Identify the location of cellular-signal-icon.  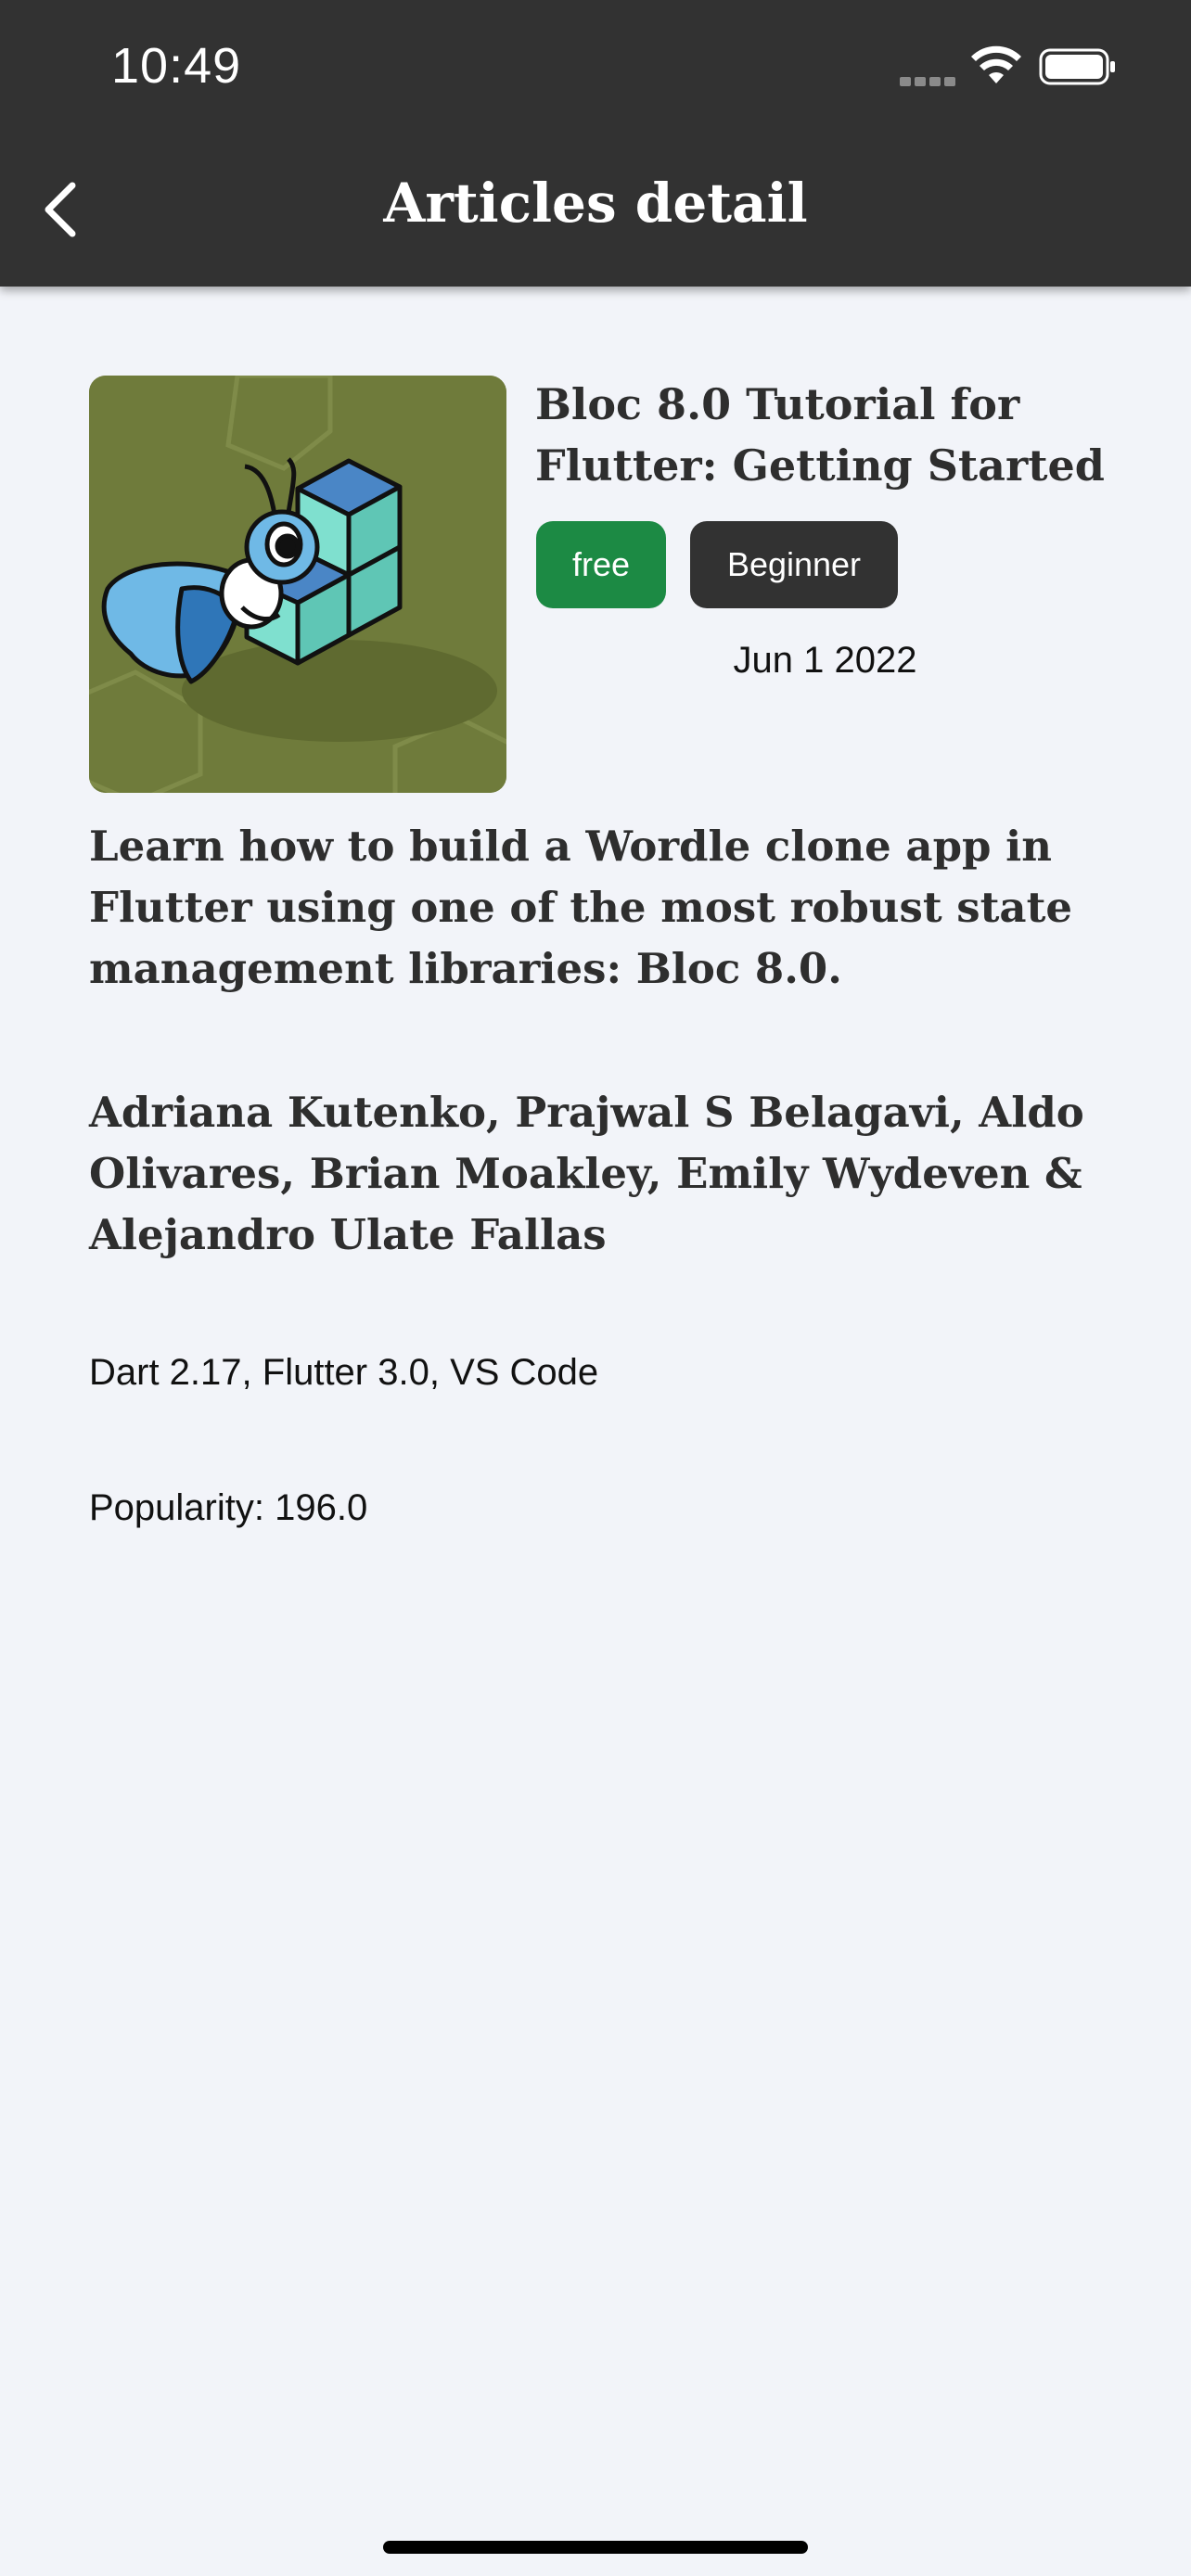
(929, 80).